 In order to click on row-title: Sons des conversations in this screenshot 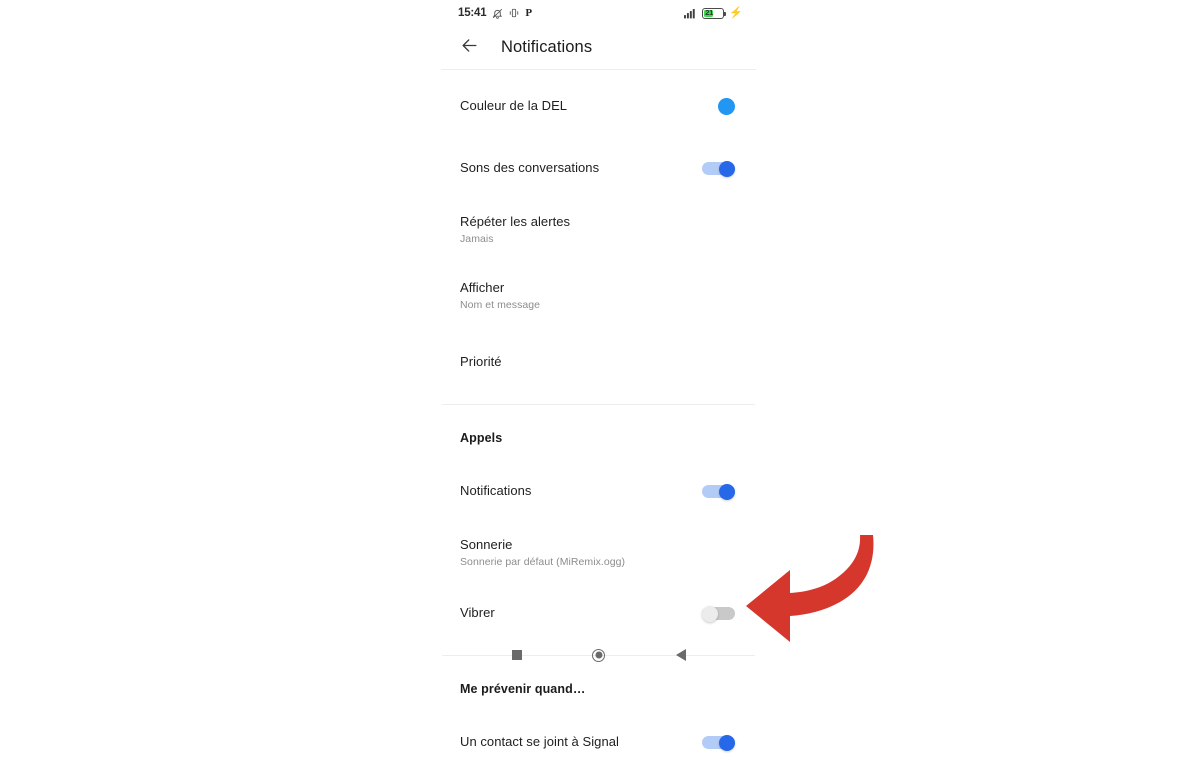, I will do `click(530, 167)`.